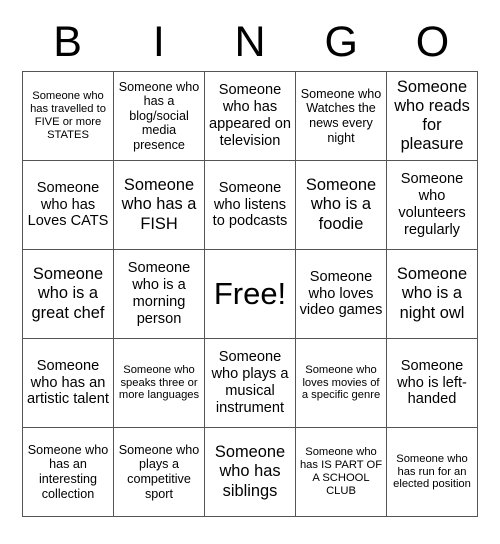  I want to click on bingo-cell-label: Someone who loves video games, so click(341, 293).